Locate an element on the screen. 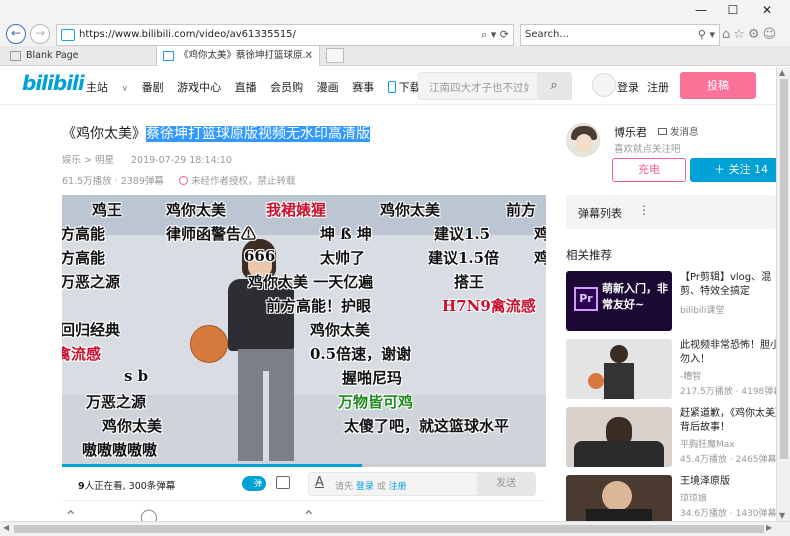 The height and width of the screenshot is (536, 790). refresh-icon: ⌕ ▾ ⟳ is located at coordinates (495, 35).